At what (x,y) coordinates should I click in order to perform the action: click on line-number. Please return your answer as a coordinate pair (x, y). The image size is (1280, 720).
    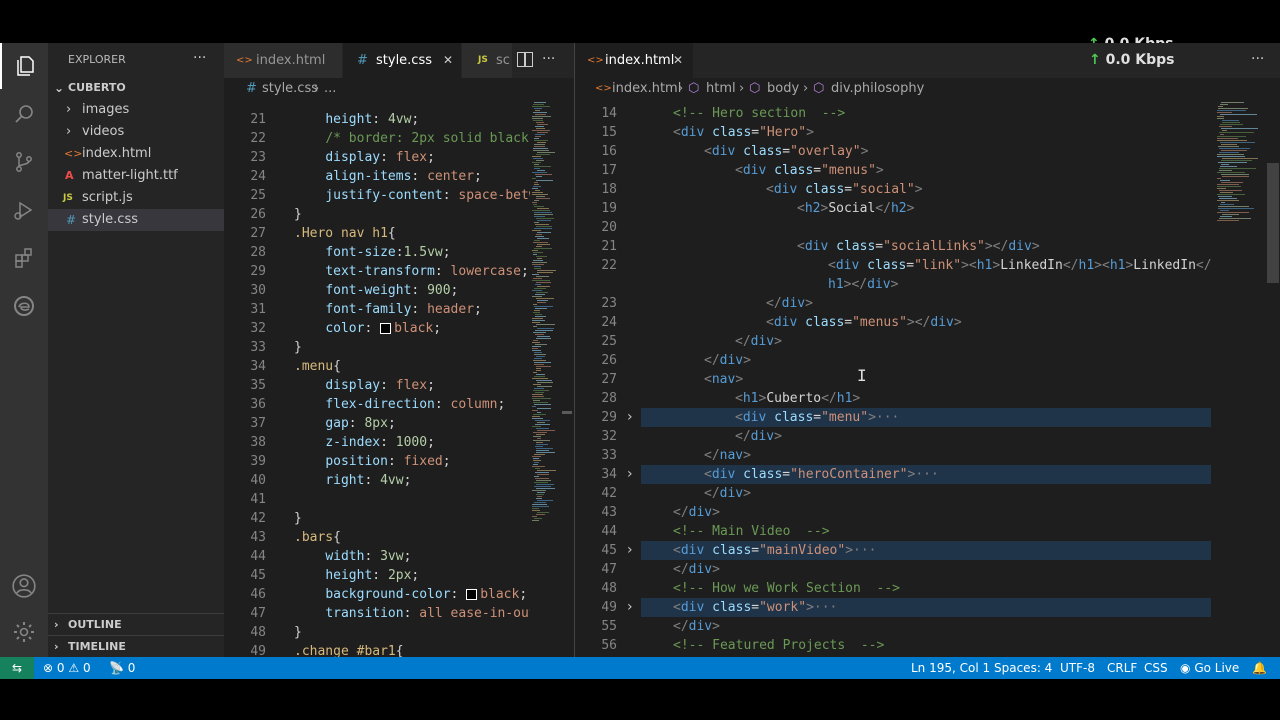
    Looking at the image, I should click on (597, 284).